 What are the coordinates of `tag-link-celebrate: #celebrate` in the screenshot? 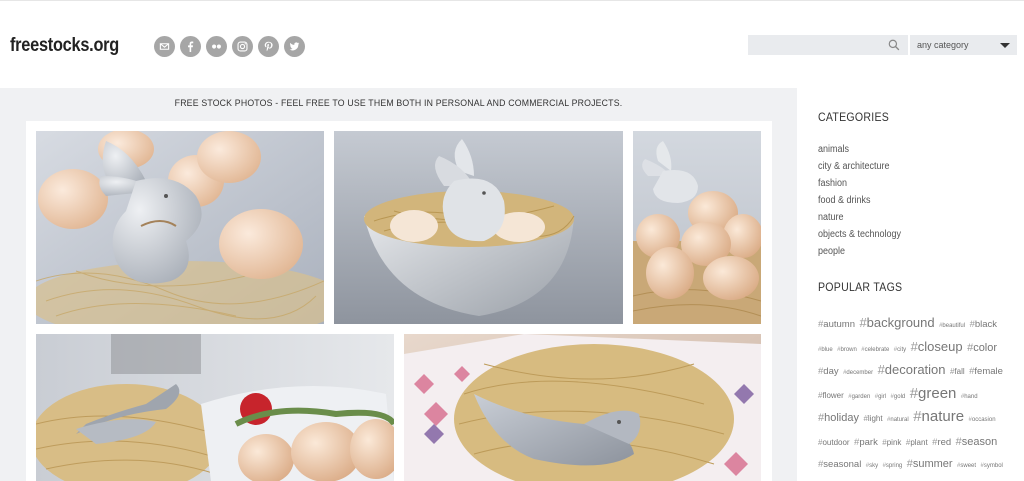 It's located at (875, 350).